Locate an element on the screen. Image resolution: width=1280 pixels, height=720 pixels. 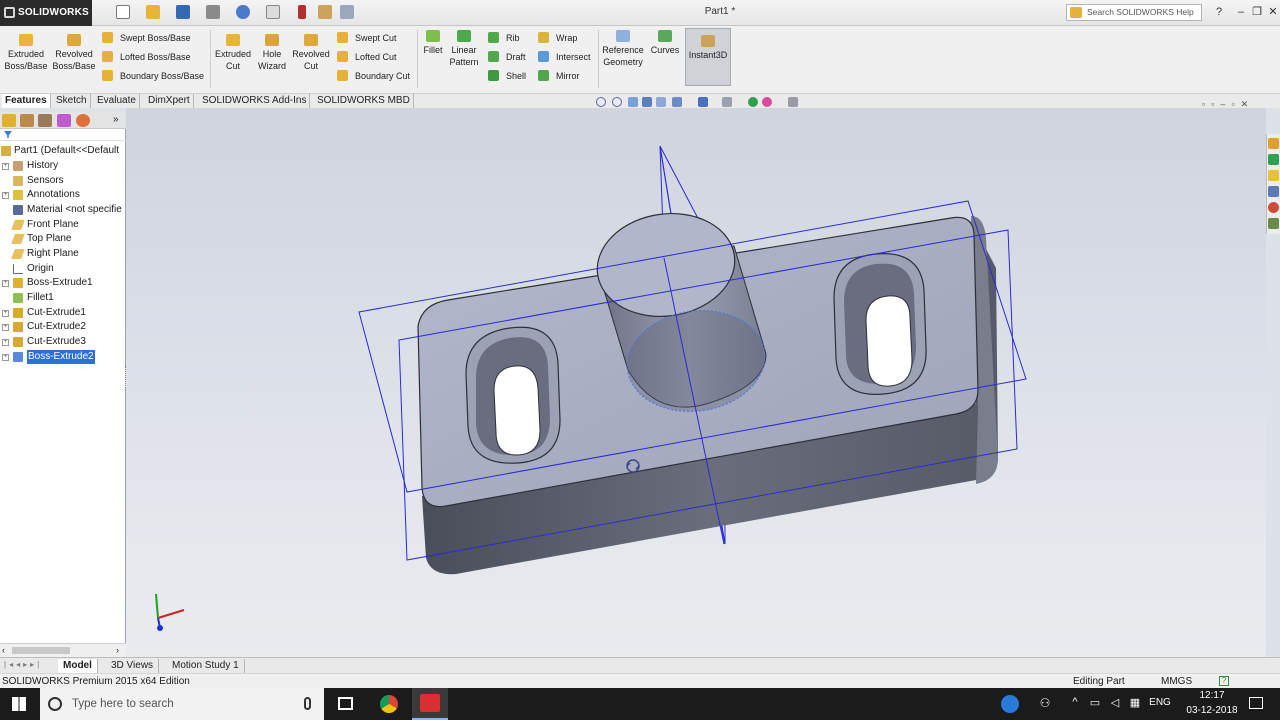
boundary-boss-base-button: Boundary Boss/Base is located at coordinates (153, 76).